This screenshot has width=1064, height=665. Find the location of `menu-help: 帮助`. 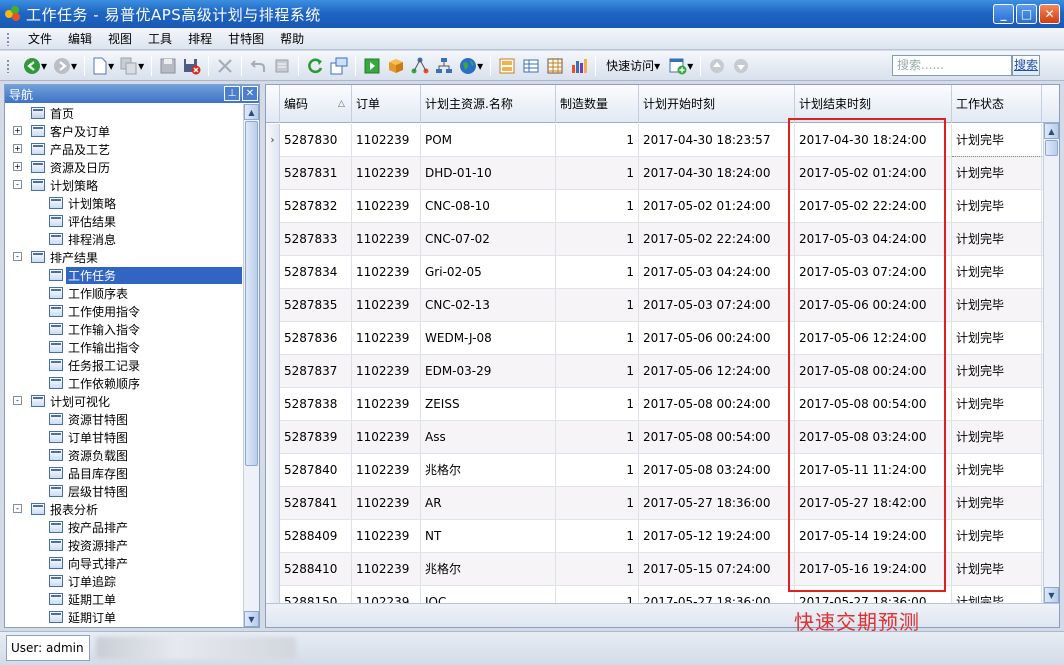

menu-help: 帮助 is located at coordinates (292, 38).